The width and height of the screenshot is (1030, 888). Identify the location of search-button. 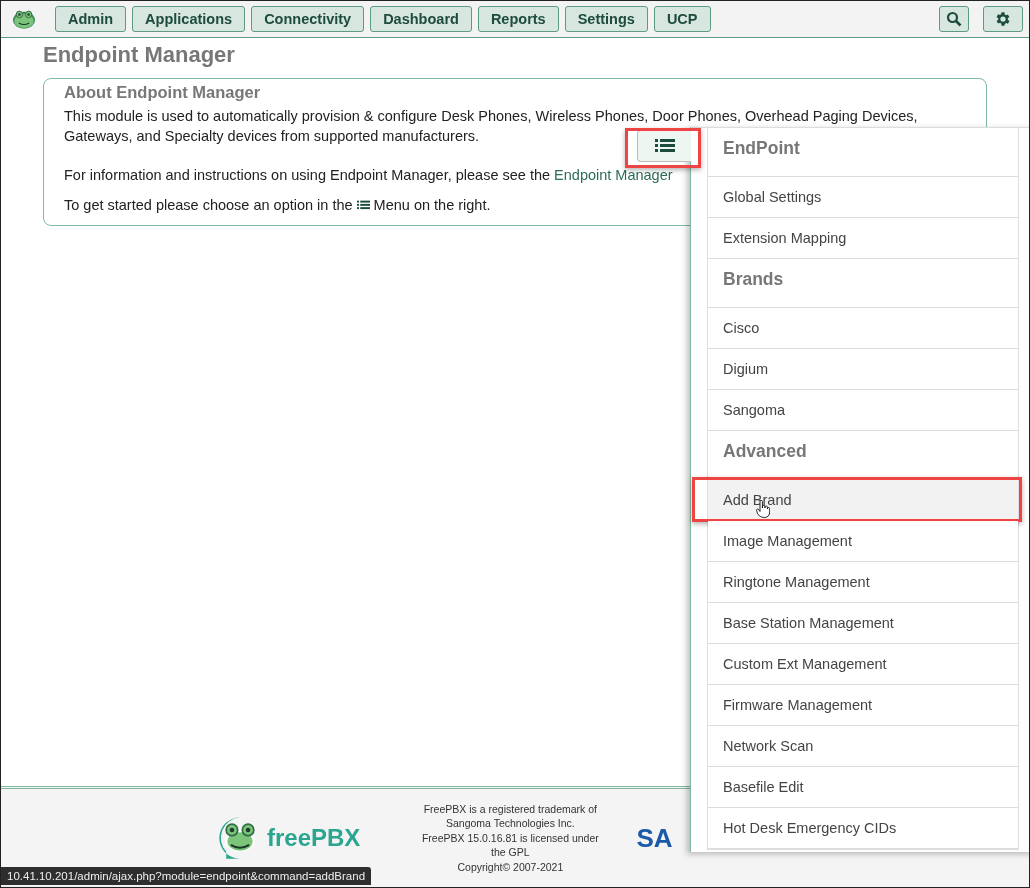
(954, 19).